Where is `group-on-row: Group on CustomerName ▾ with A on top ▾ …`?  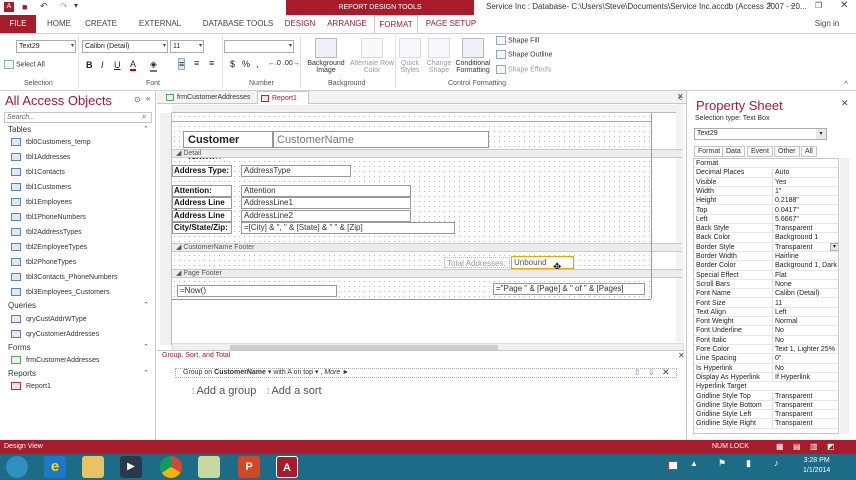 group-on-row: Group on CustomerName ▾ with A on top ▾ … is located at coordinates (426, 373).